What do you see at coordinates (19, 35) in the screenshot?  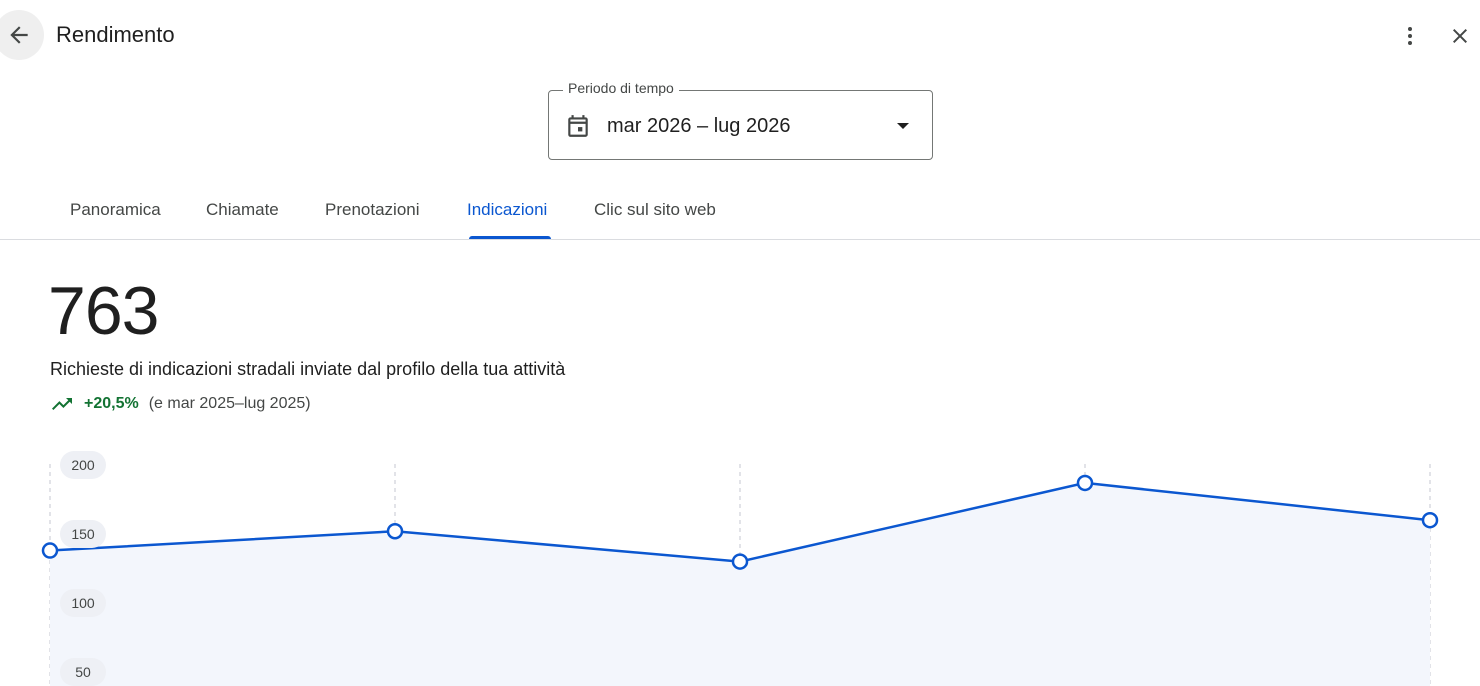 I see `arrow-left-icon` at bounding box center [19, 35].